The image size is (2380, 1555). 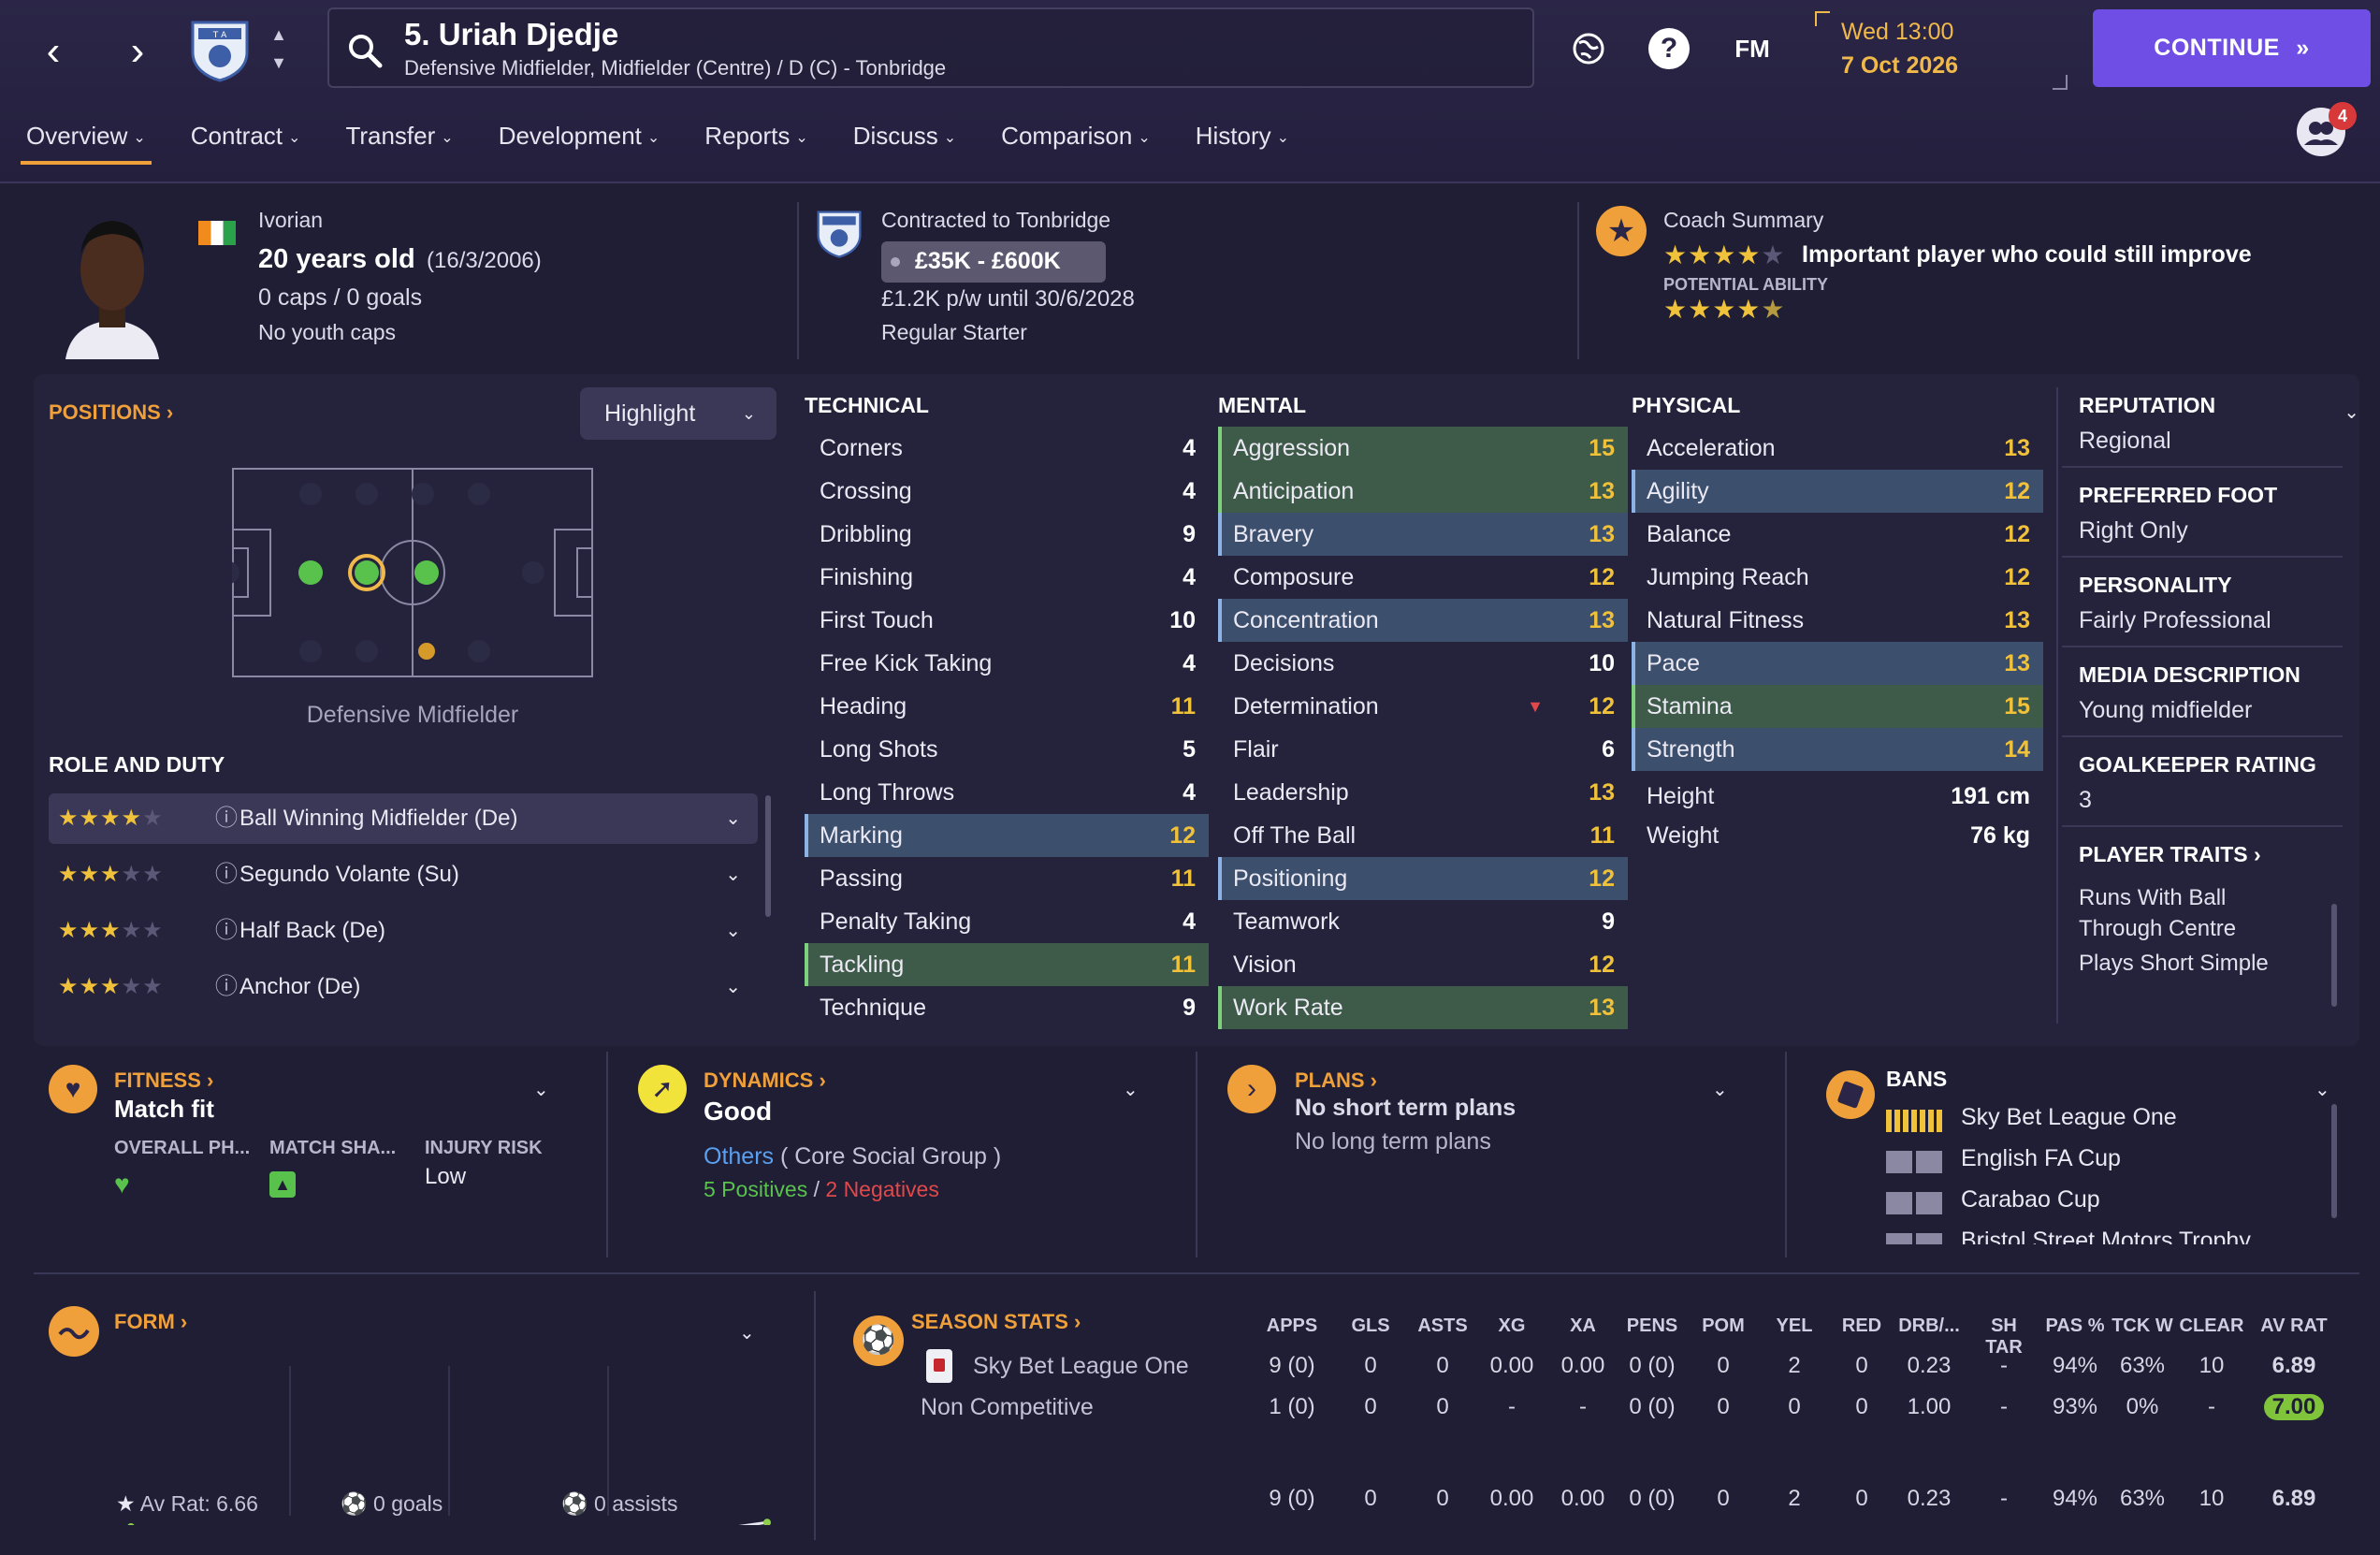 What do you see at coordinates (2142, 1326) in the screenshot?
I see `stats-column-header: TCK W` at bounding box center [2142, 1326].